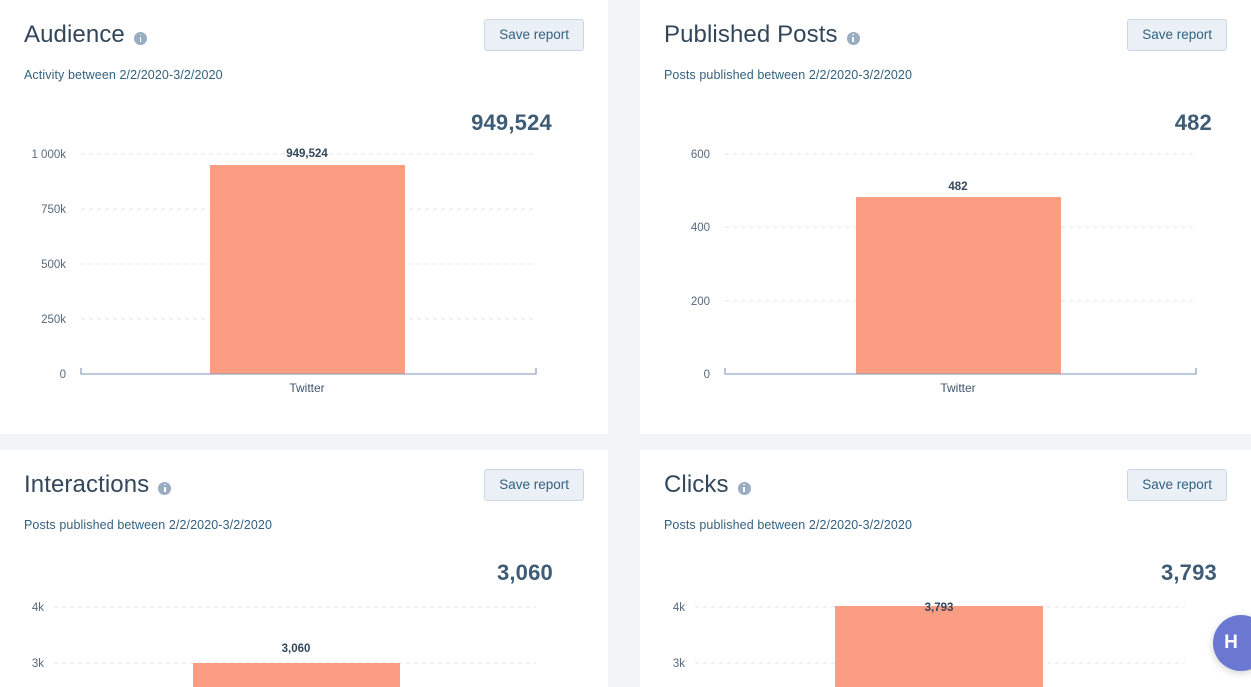  I want to click on bar-value-label: 949,524, so click(307, 154).